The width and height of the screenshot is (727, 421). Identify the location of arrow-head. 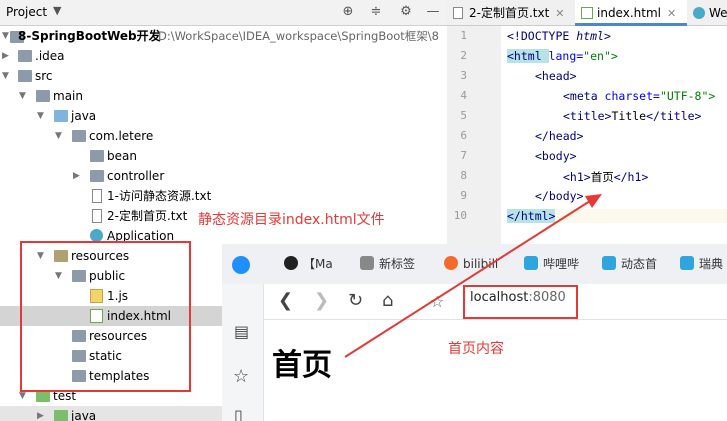
(593, 201).